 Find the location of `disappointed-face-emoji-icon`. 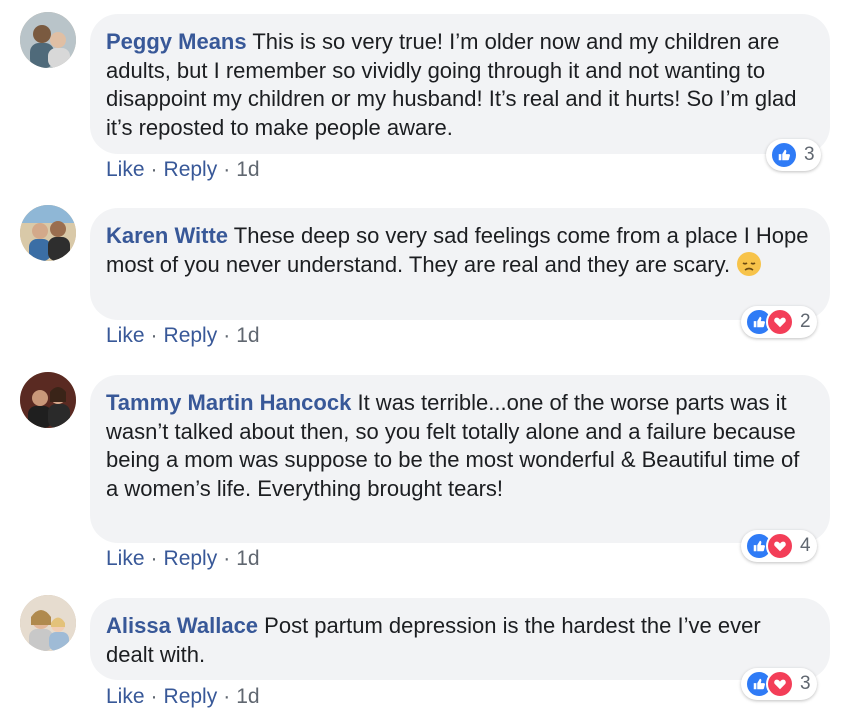

disappointed-face-emoji-icon is located at coordinates (749, 263).